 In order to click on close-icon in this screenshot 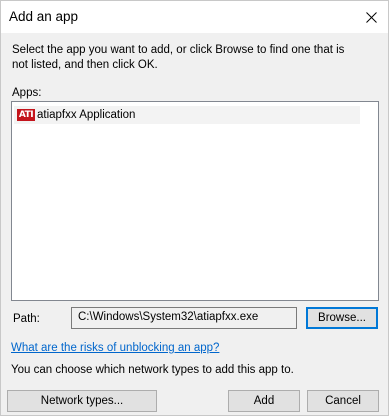, I will do `click(371, 17)`.